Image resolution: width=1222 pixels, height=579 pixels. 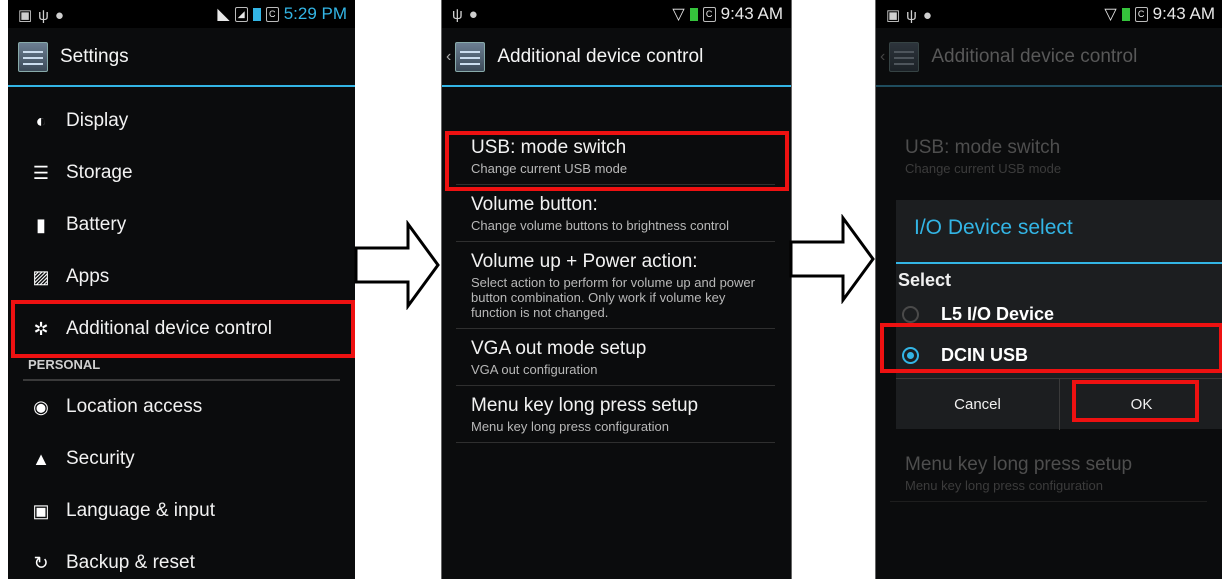 I want to click on settings-item-battery: ▮ Battery, so click(x=181, y=225).